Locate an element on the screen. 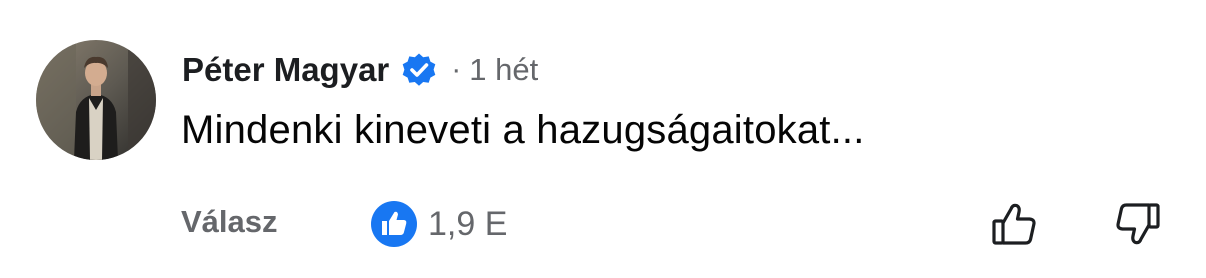  reaction-count: 1,9 E is located at coordinates (468, 223).